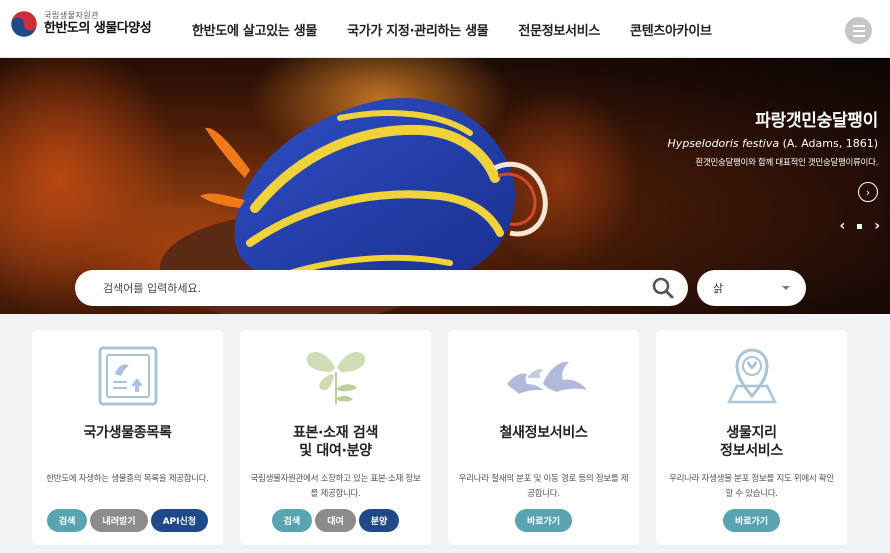  What do you see at coordinates (127, 433) in the screenshot?
I see `card-title: 국가생물종목록` at bounding box center [127, 433].